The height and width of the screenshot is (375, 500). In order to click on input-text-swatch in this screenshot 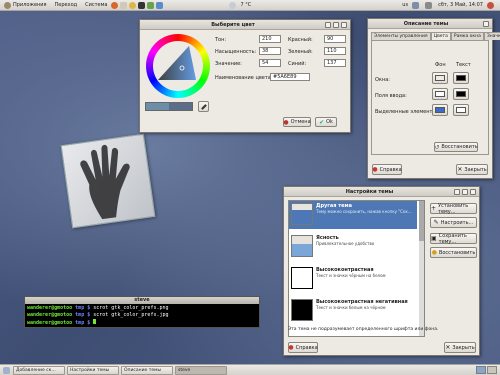, I will do `click(461, 94)`.